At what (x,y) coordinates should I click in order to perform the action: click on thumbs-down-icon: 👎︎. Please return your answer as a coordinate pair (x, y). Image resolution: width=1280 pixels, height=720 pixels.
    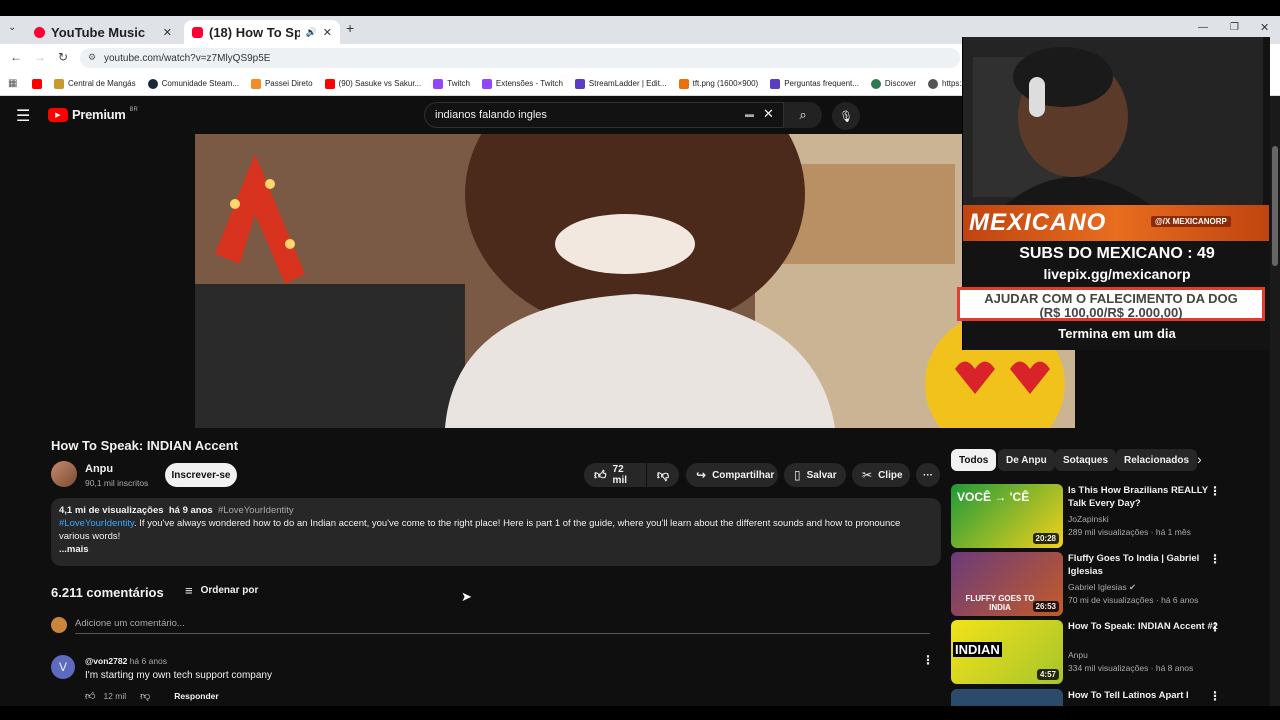
    Looking at the image, I should click on (145, 696).